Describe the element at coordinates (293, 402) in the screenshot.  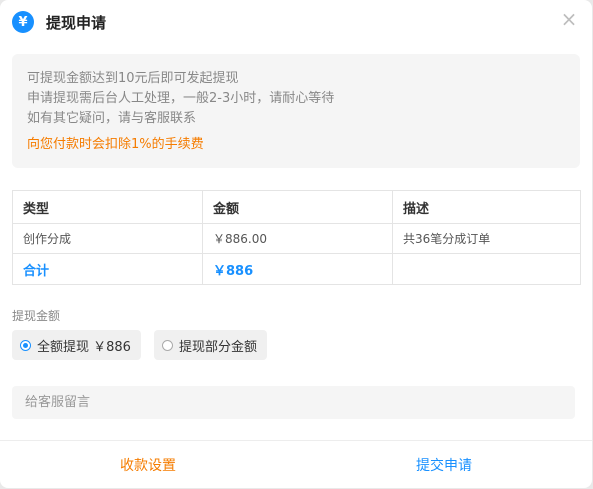
I see `message-input` at that location.